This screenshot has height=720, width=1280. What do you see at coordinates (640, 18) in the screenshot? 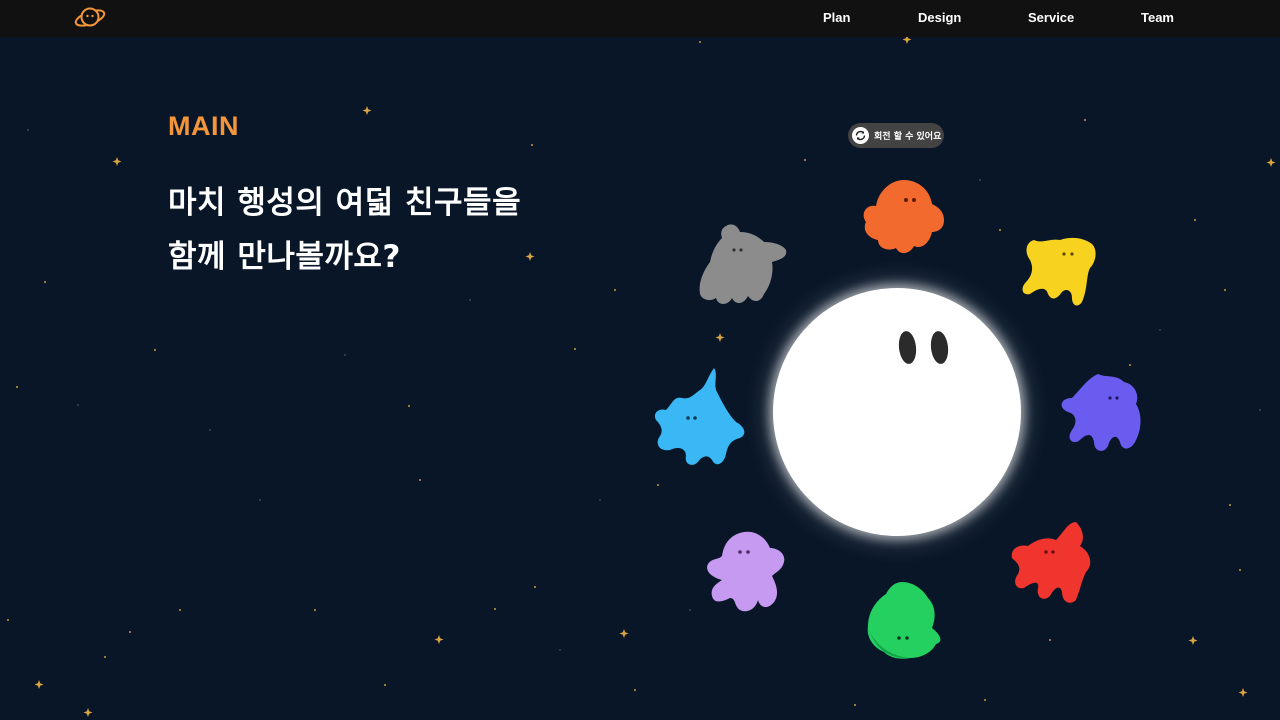
I see `top-navigation-bar: Plan Design Service Team` at bounding box center [640, 18].